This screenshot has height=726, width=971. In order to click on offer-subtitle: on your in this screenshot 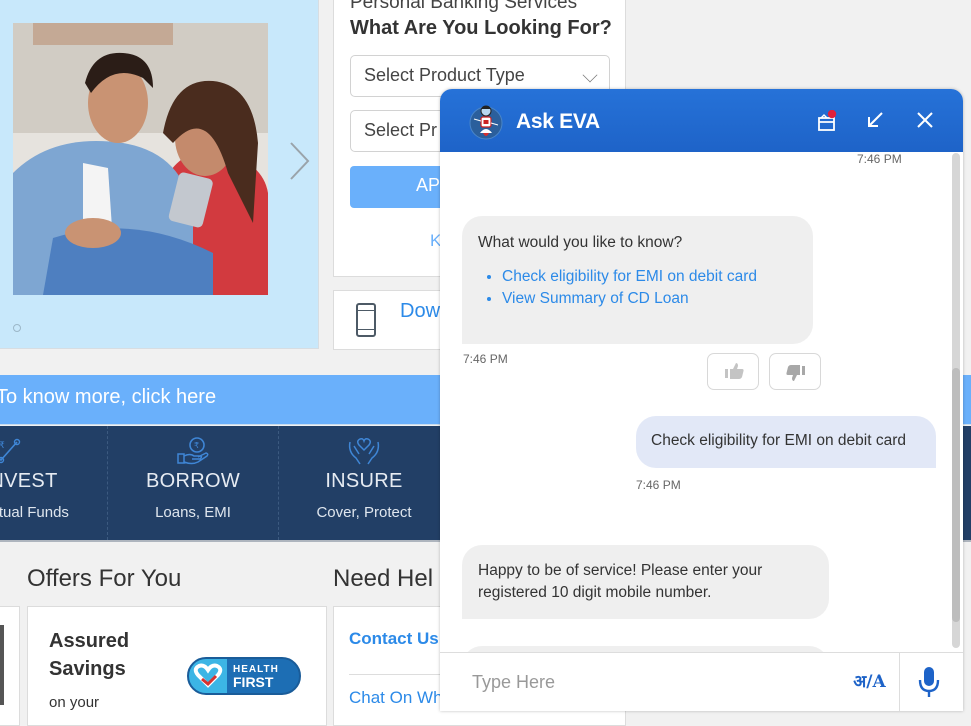, I will do `click(74, 703)`.